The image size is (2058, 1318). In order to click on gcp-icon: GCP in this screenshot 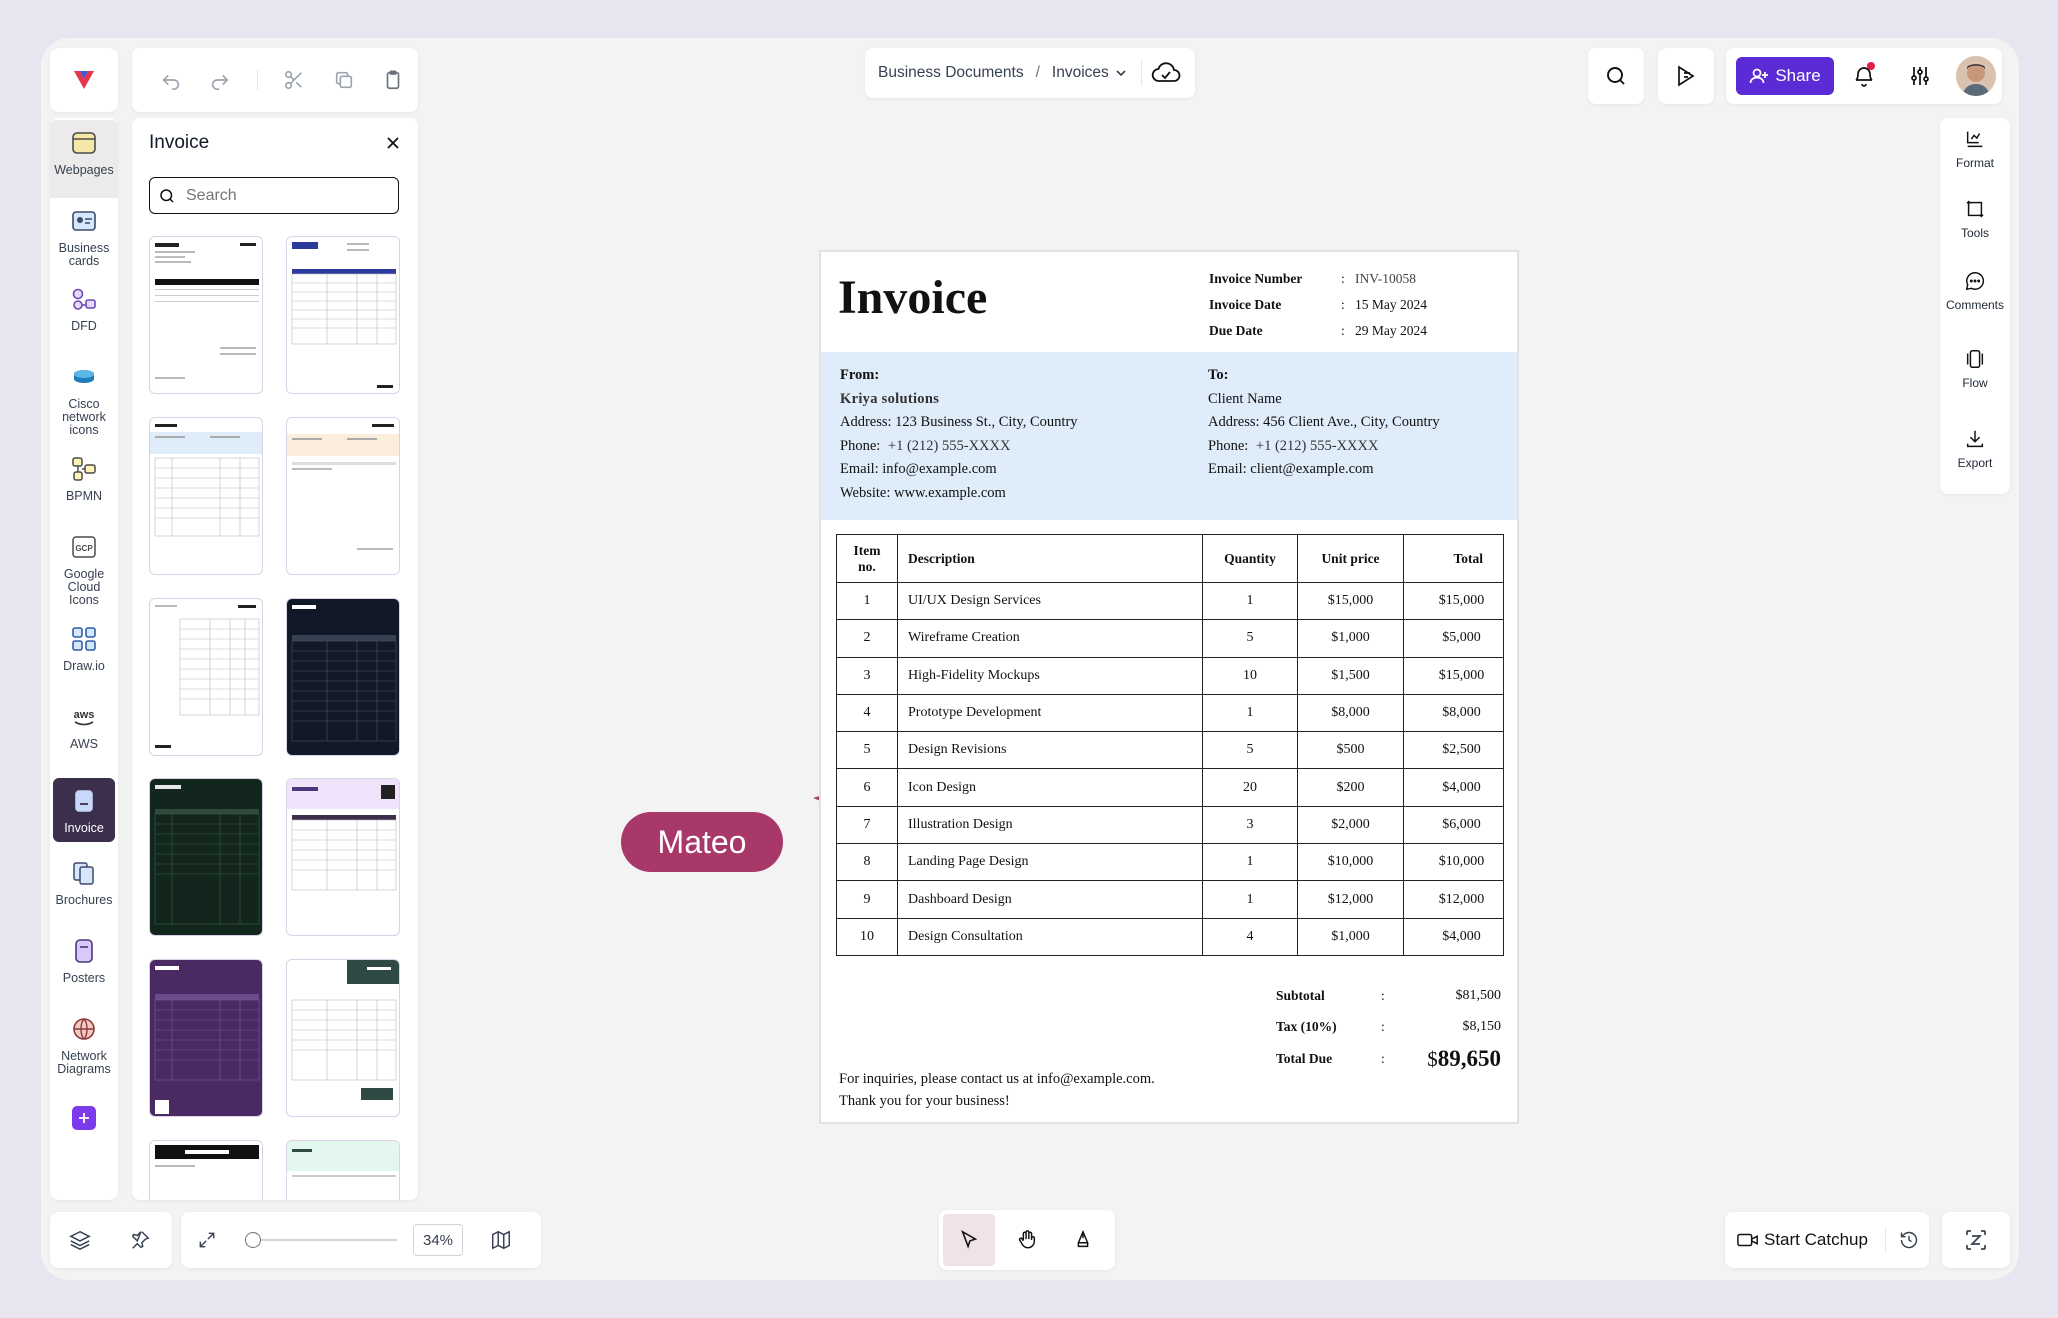, I will do `click(84, 547)`.